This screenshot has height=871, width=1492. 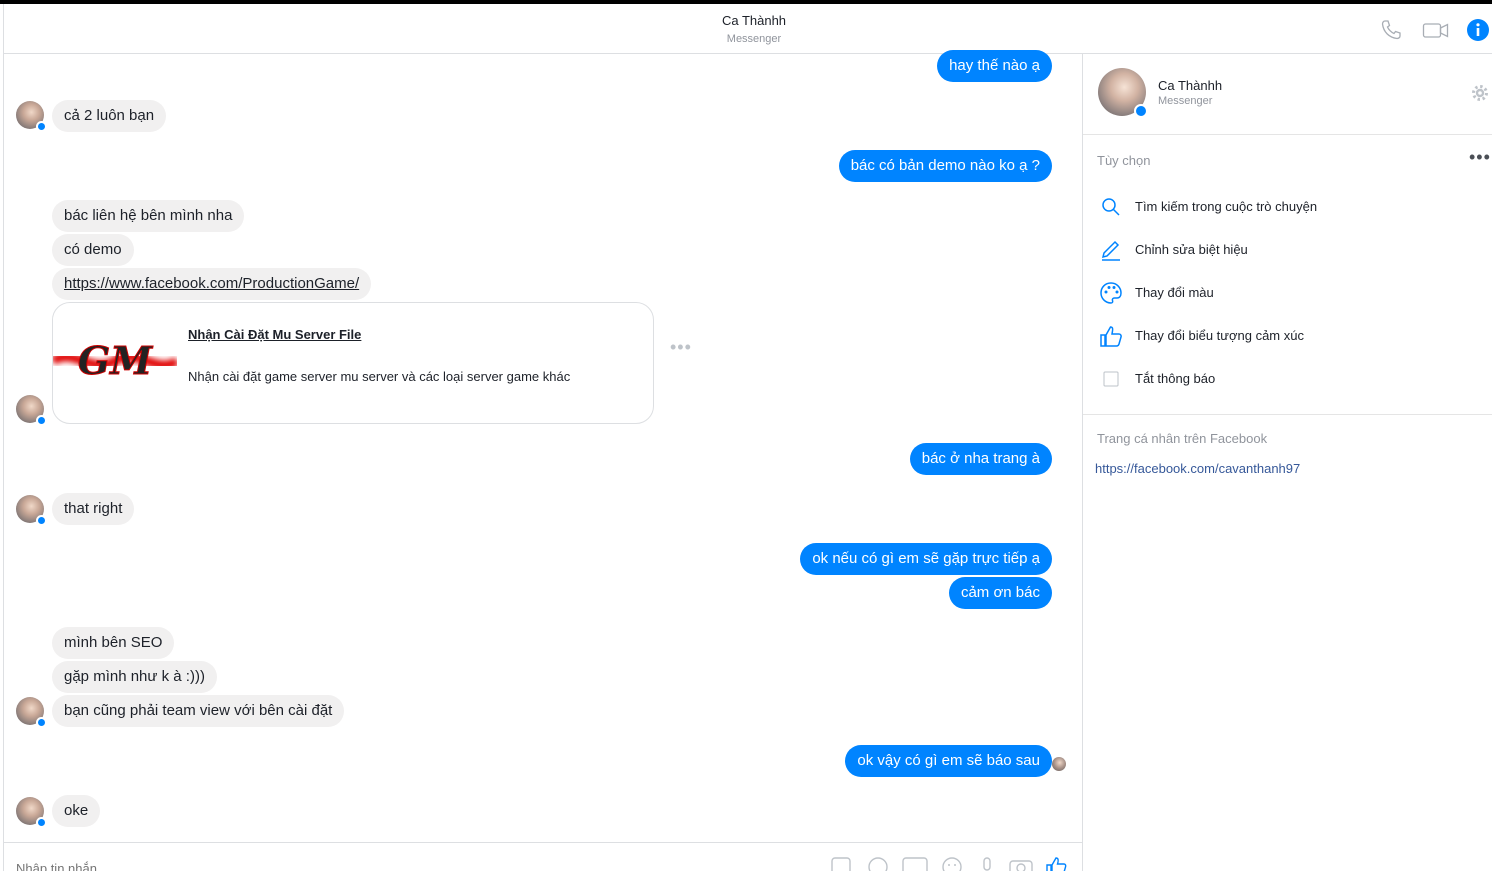 What do you see at coordinates (1059, 764) in the screenshot?
I see `seen-indicator-avatar` at bounding box center [1059, 764].